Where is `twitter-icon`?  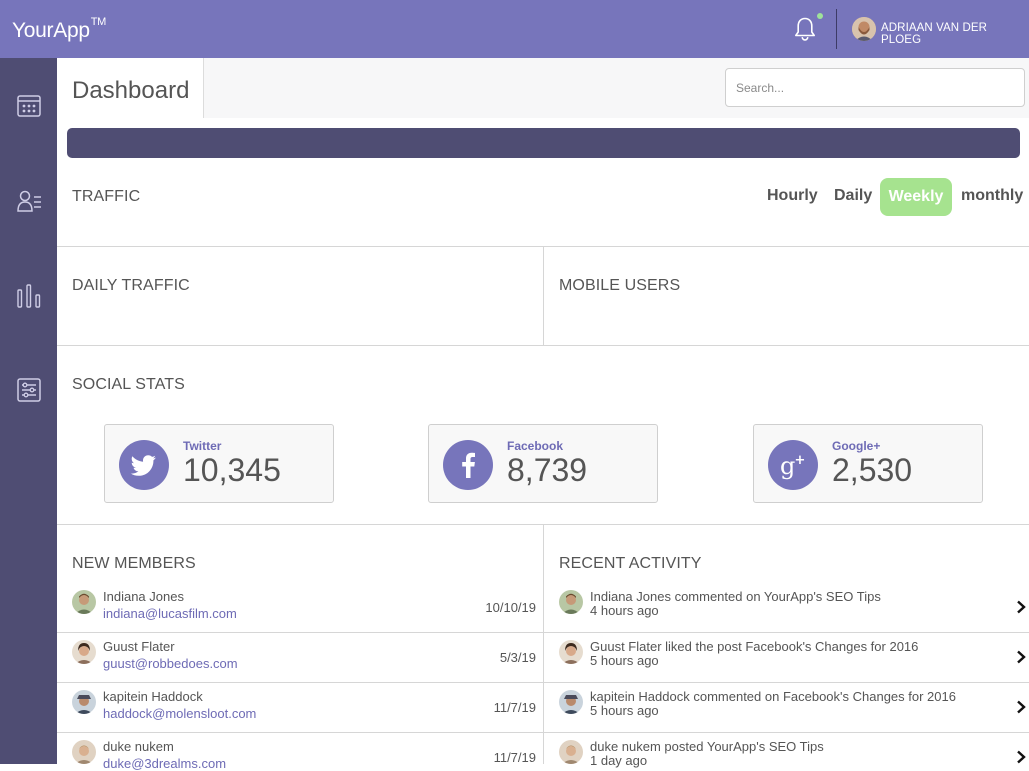 twitter-icon is located at coordinates (143, 465).